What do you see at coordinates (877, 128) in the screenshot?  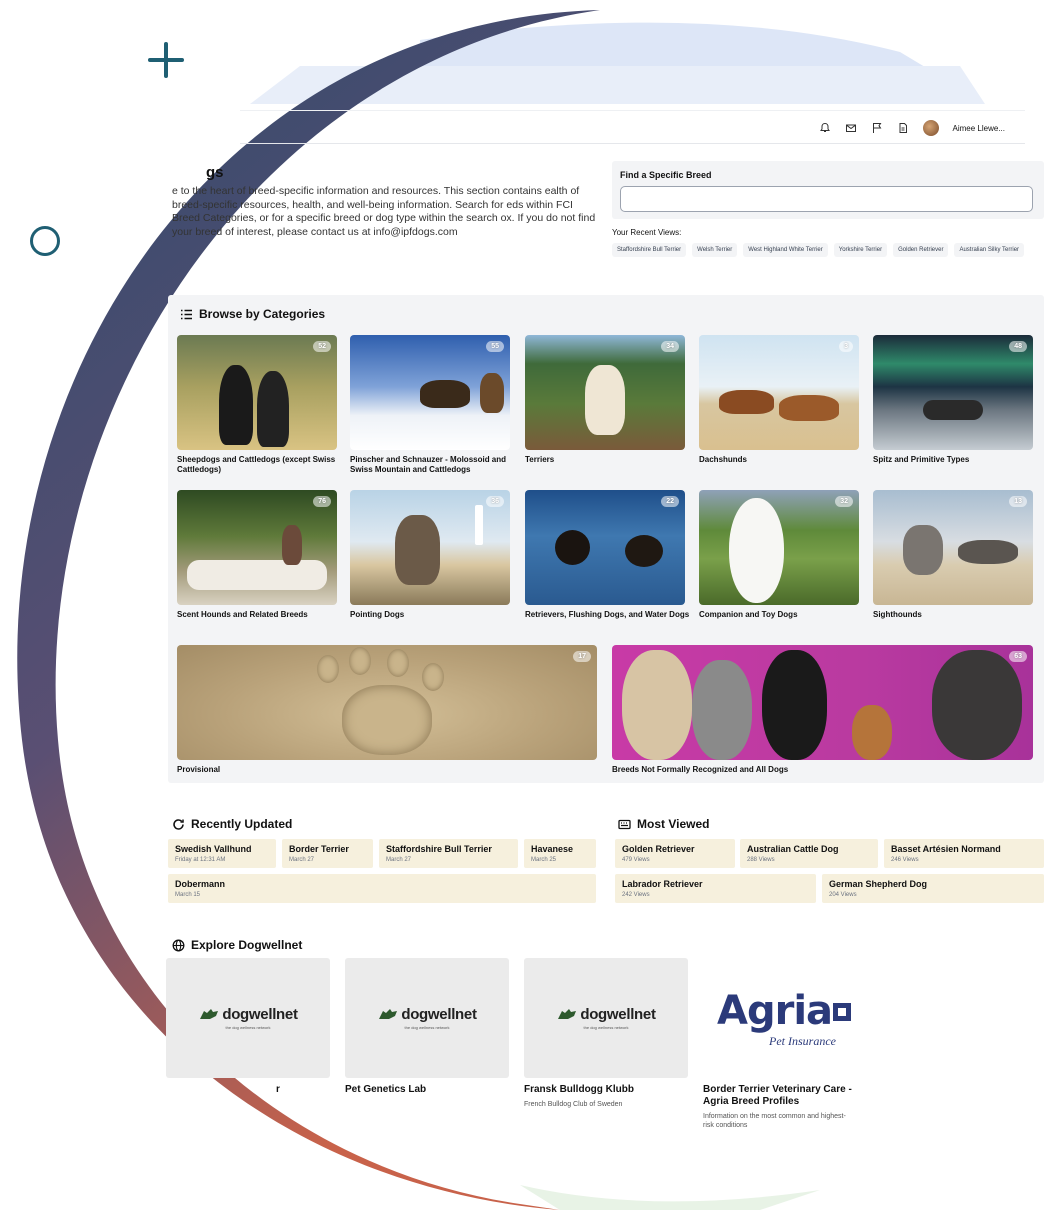 I see `flag-icon` at bounding box center [877, 128].